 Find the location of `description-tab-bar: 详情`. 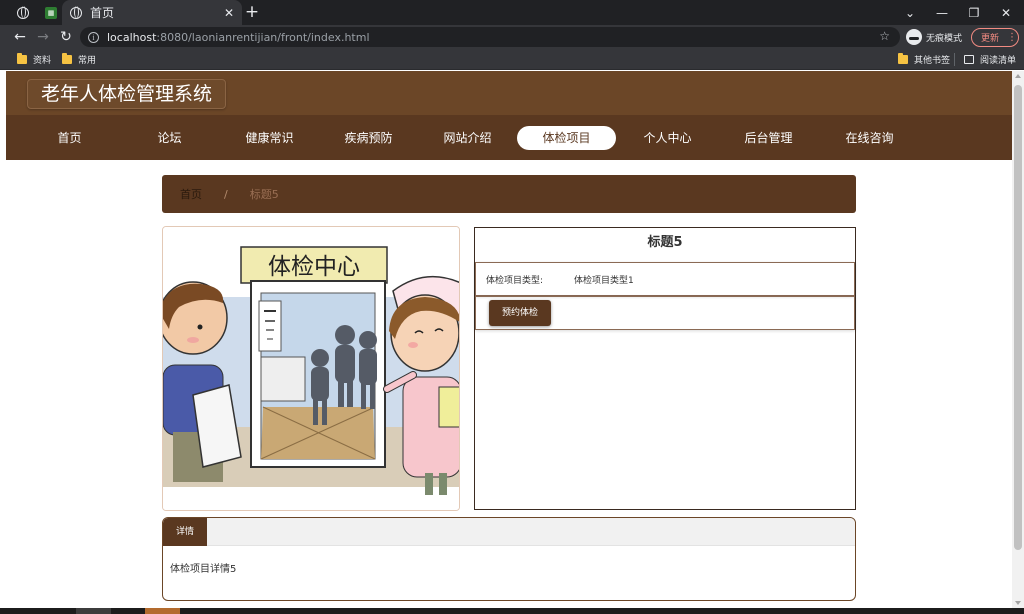

description-tab-bar: 详情 is located at coordinates (509, 532).